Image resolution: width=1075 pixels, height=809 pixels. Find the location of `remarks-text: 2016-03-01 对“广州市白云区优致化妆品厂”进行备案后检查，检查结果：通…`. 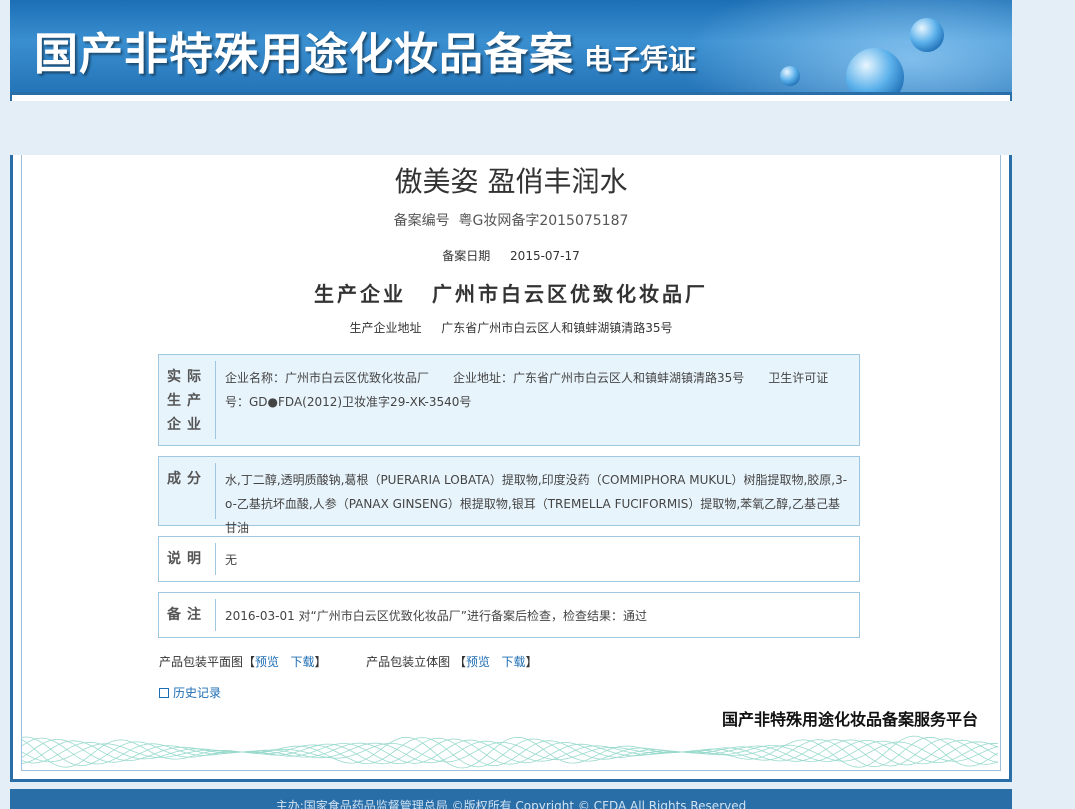

remarks-text: 2016-03-01 对“广州市白云区优致化妆品厂”进行备案后检查，检查结果：通… is located at coordinates (436, 616).